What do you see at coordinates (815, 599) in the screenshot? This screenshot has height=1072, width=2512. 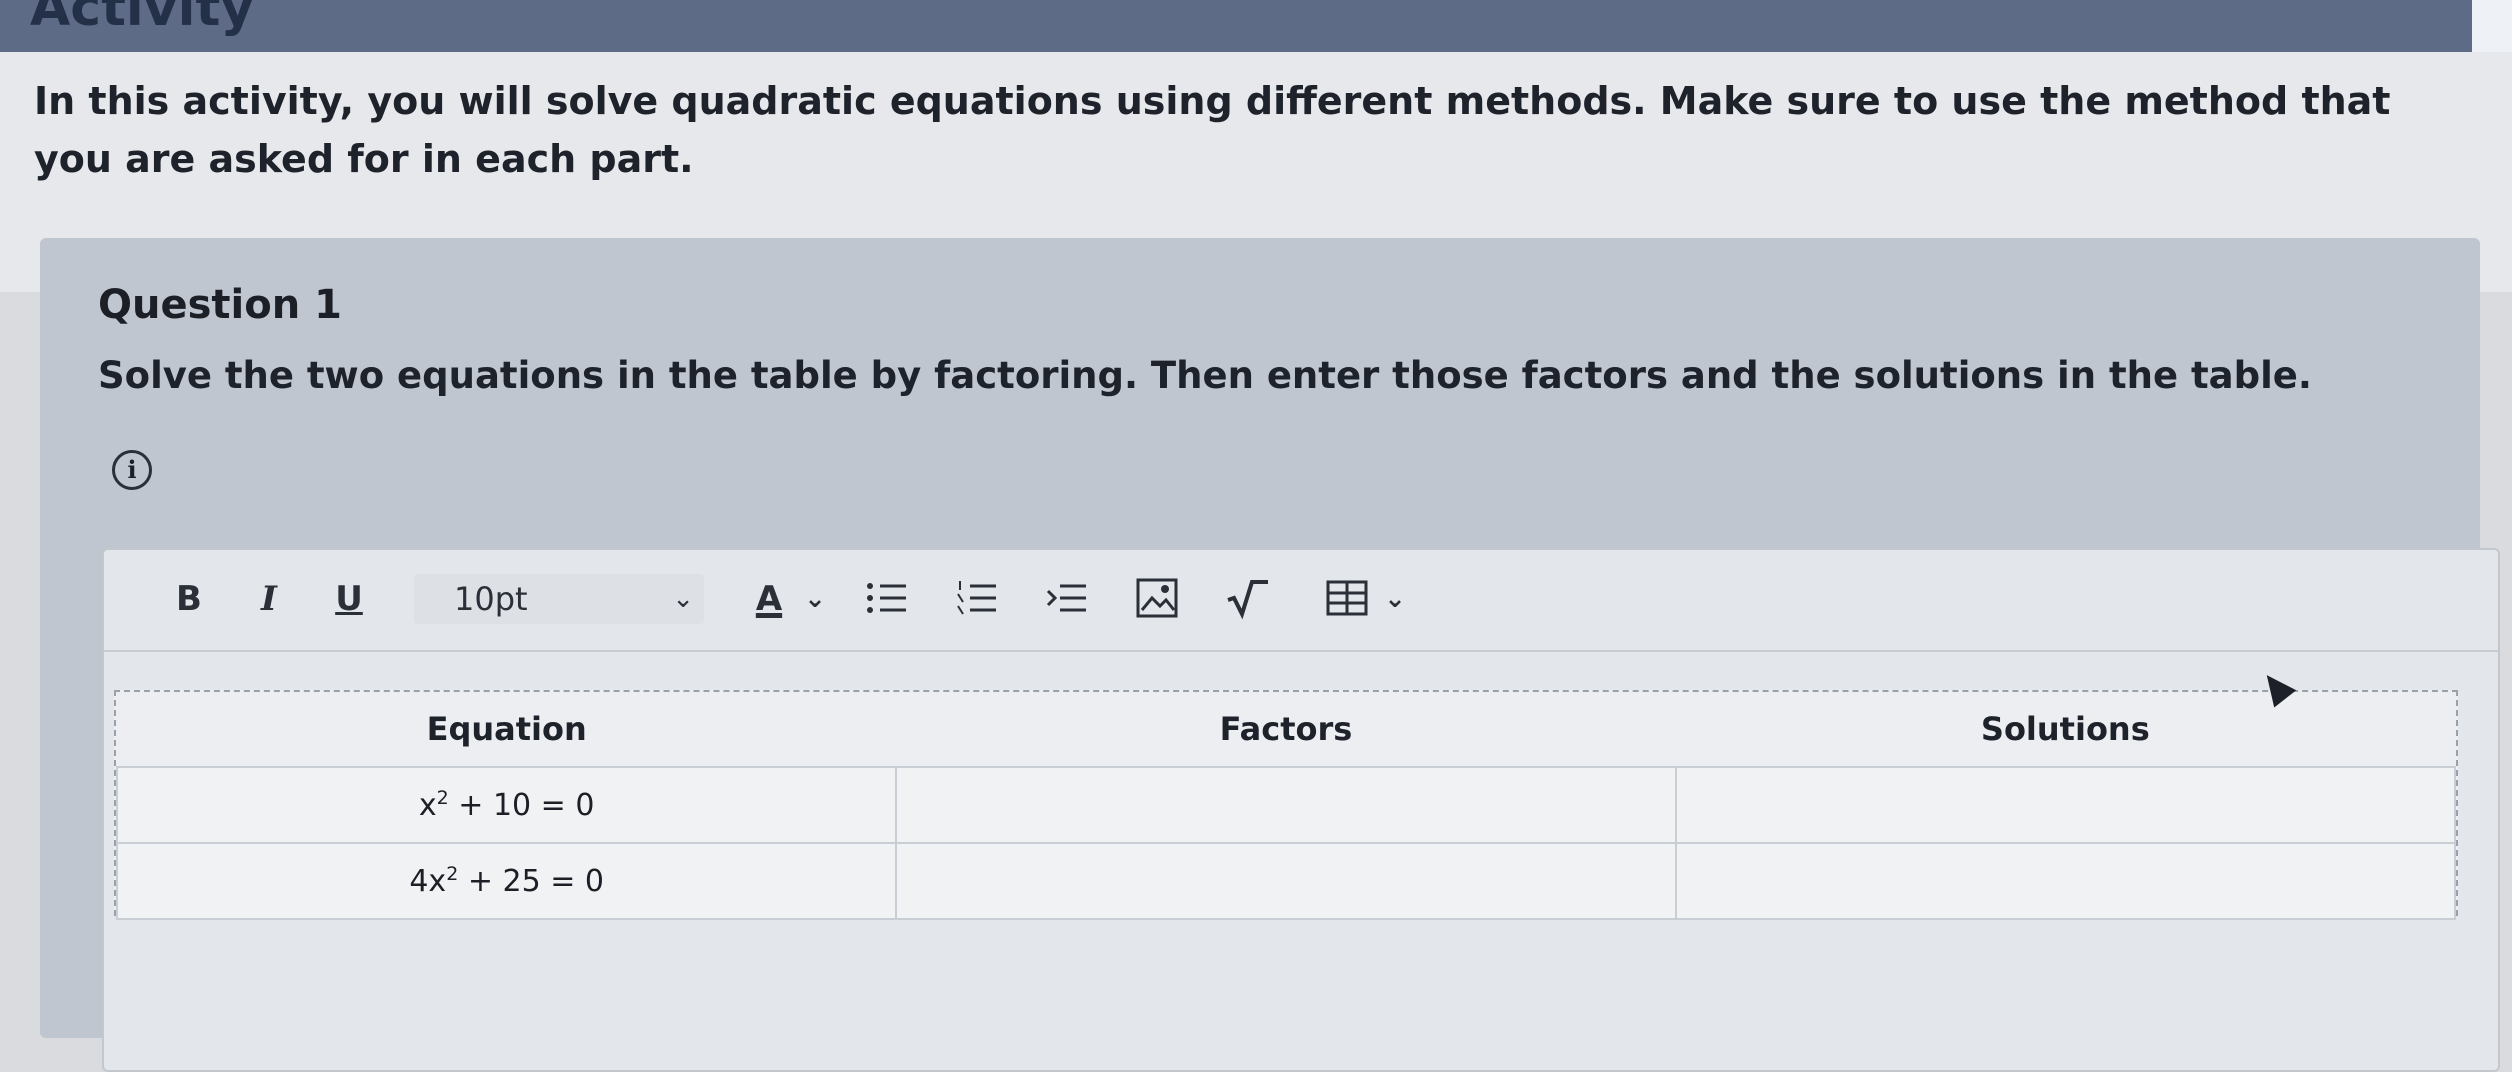 I see `font-color-chevron-icon: ⌄` at bounding box center [815, 599].